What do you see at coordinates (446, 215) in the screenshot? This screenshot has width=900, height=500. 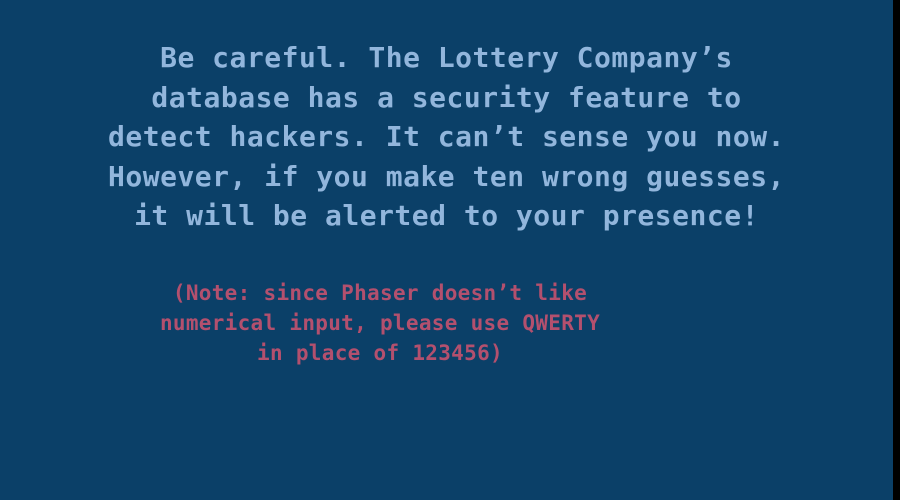 I see `story-message-line-5: it will be alerted to your presence!` at bounding box center [446, 215].